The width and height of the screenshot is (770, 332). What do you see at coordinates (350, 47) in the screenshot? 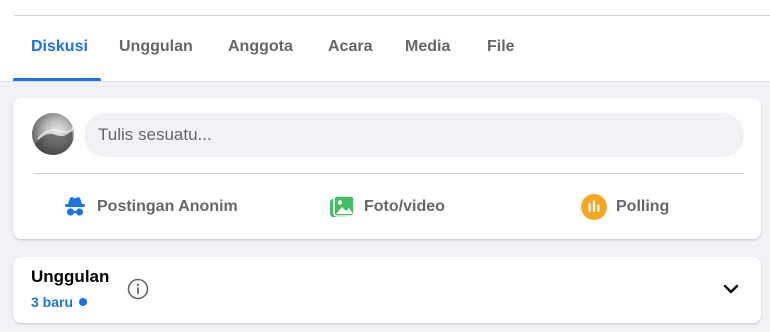
I see `tab-acara: Acara` at bounding box center [350, 47].